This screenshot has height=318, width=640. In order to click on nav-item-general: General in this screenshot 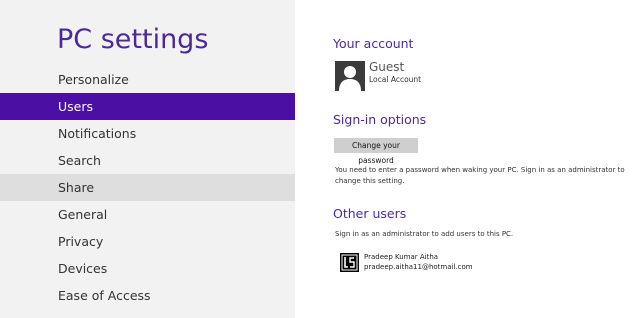, I will do `click(147, 214)`.